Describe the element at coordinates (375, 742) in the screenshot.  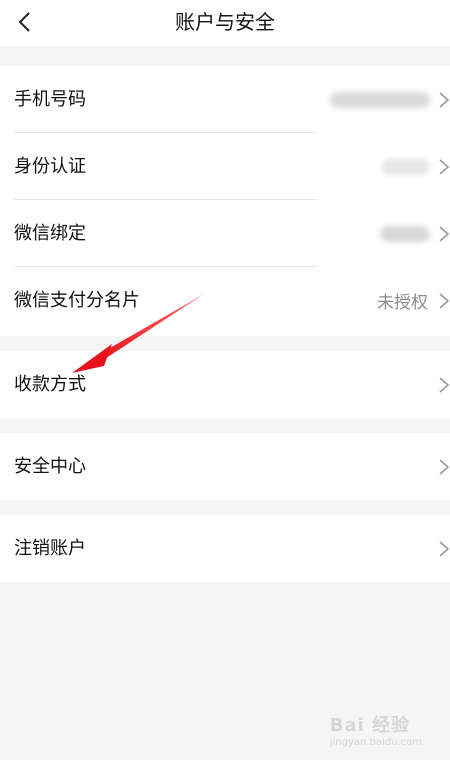
I see `watermark-sub: jingyan.baidu.com` at that location.